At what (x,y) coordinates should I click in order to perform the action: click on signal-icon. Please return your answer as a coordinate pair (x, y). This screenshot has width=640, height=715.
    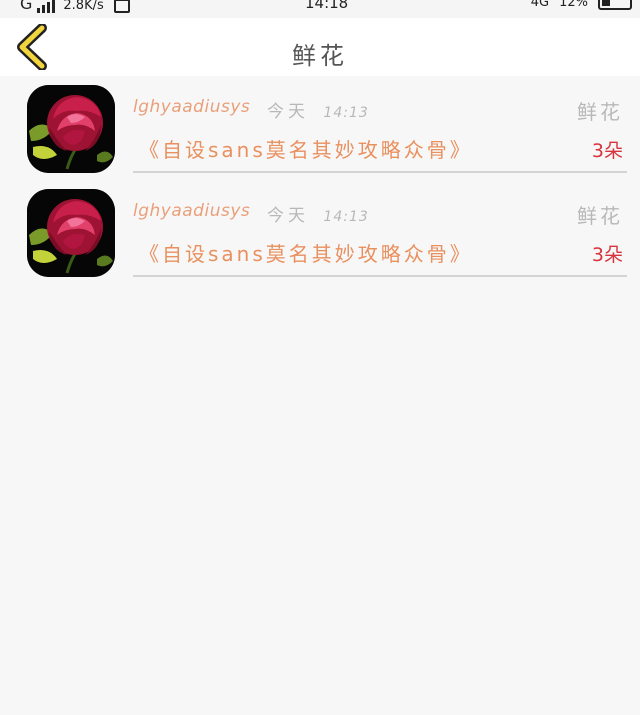
    Looking at the image, I should click on (46, 6).